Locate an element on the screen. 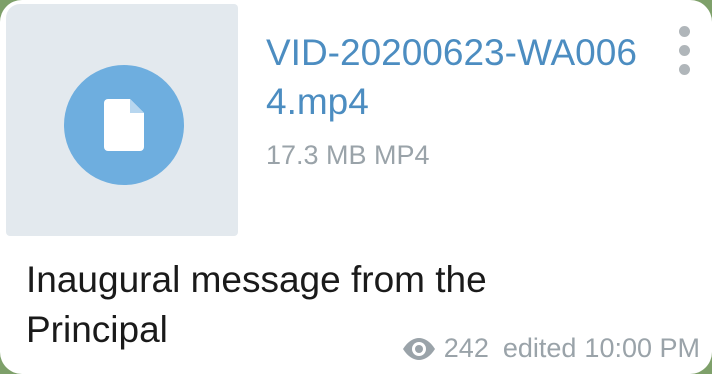 The width and height of the screenshot is (712, 374). message-time: 10:00 PM is located at coordinates (642, 348).